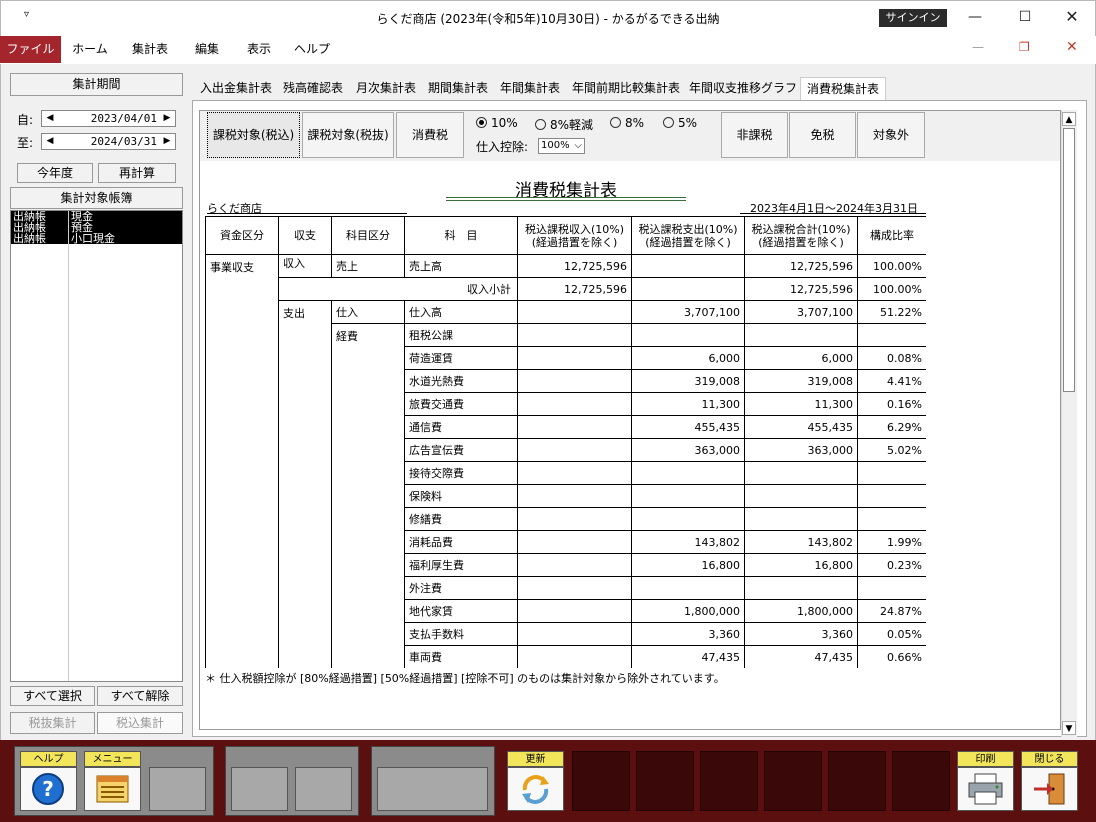  Describe the element at coordinates (167, 118) in the screenshot. I see `from-next-arrow-icon: ▶` at that location.